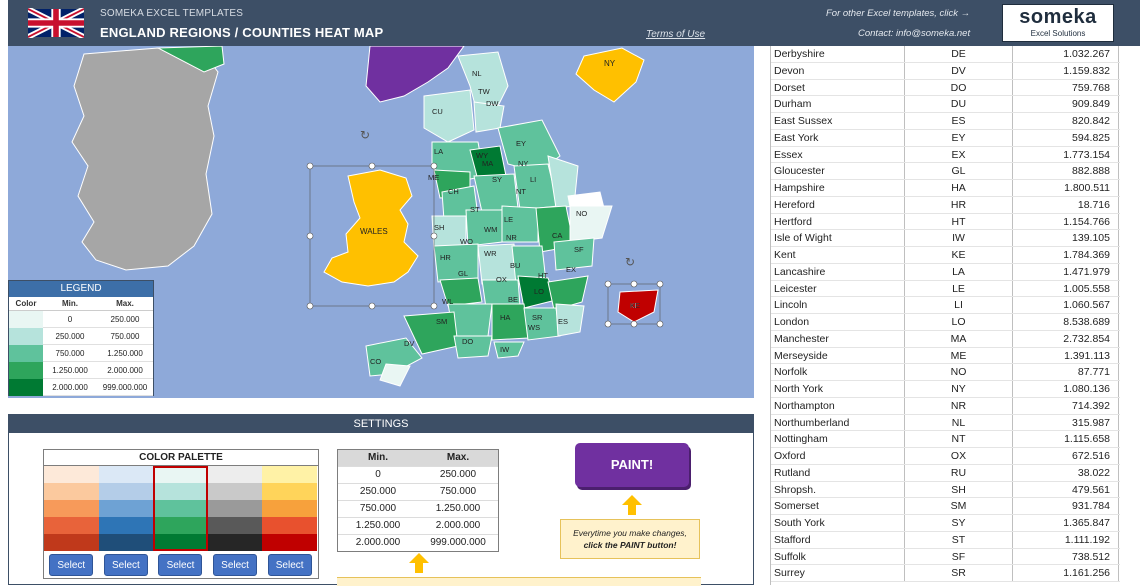 The height and width of the screenshot is (586, 1140). What do you see at coordinates (1066, 405) in the screenshot?
I see `county-value-cell: 714.392` at bounding box center [1066, 405].